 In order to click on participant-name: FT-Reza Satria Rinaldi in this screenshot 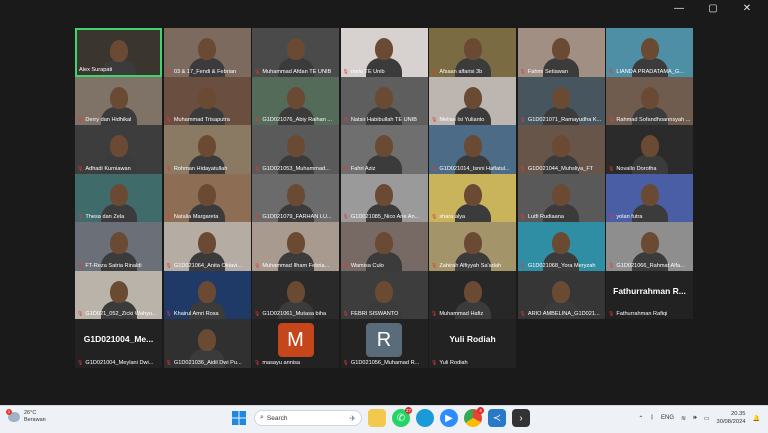, I will do `click(113, 265)`.